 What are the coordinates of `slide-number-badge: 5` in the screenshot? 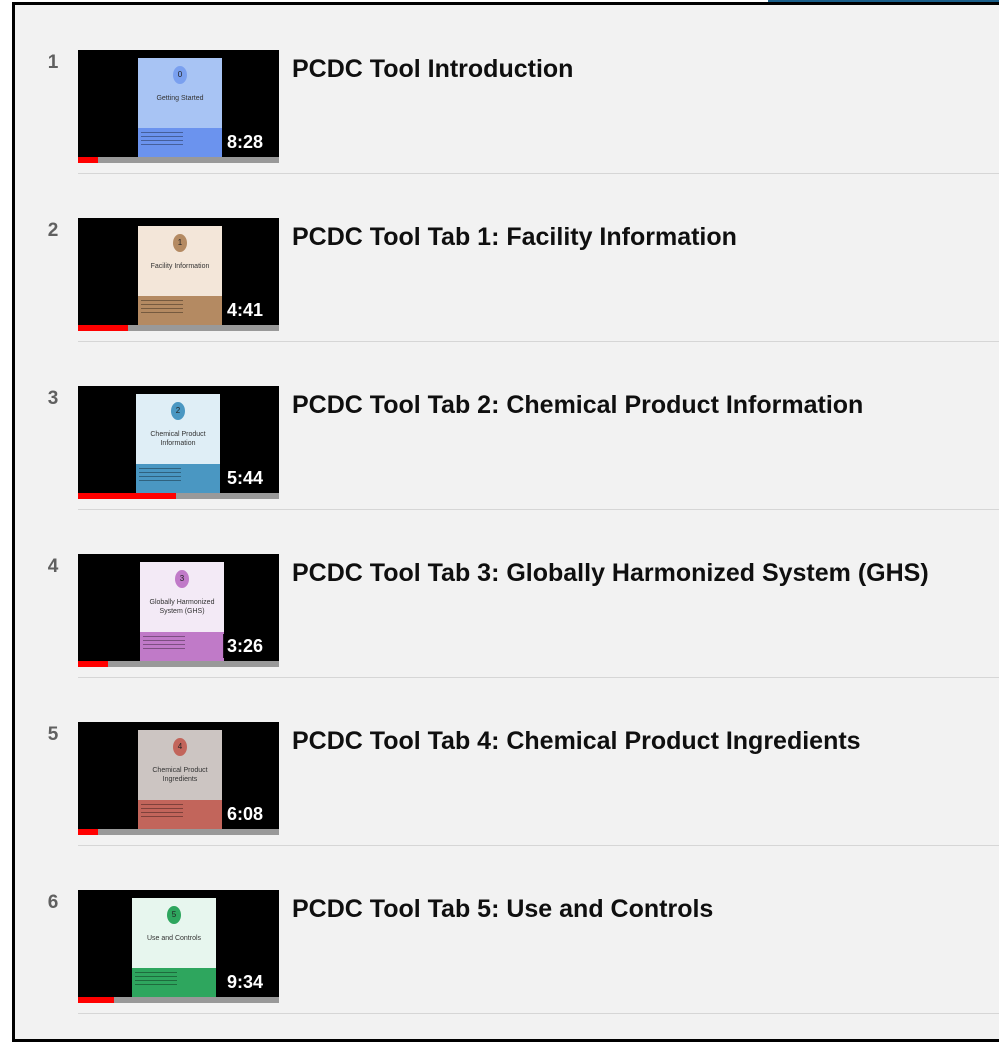 It's located at (174, 915).